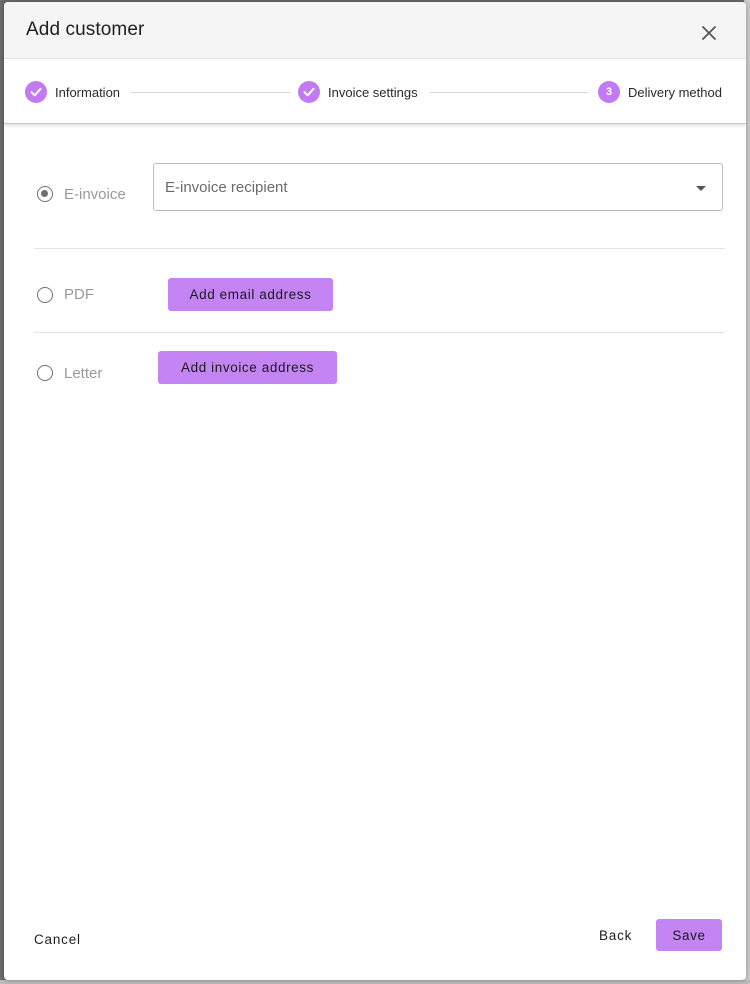  I want to click on cancel-button: Cancel, so click(57, 939).